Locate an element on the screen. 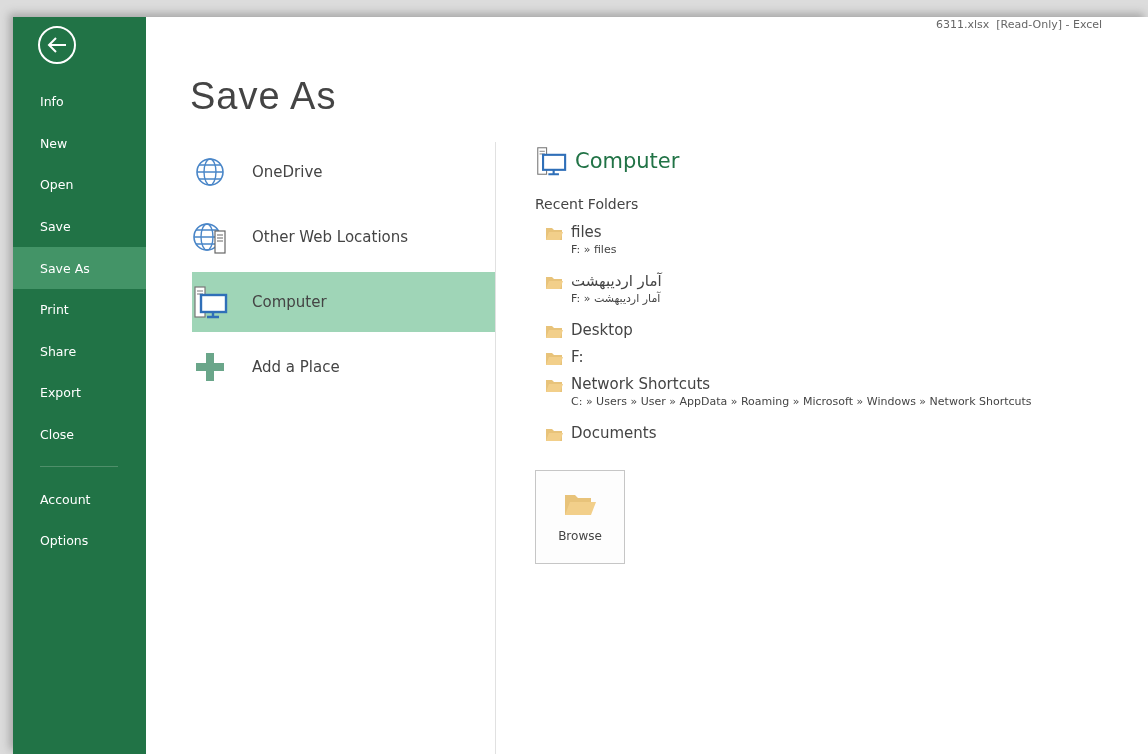 Image resolution: width=1148 pixels, height=754 pixels. recent-folder: Desktop is located at coordinates (589, 329).